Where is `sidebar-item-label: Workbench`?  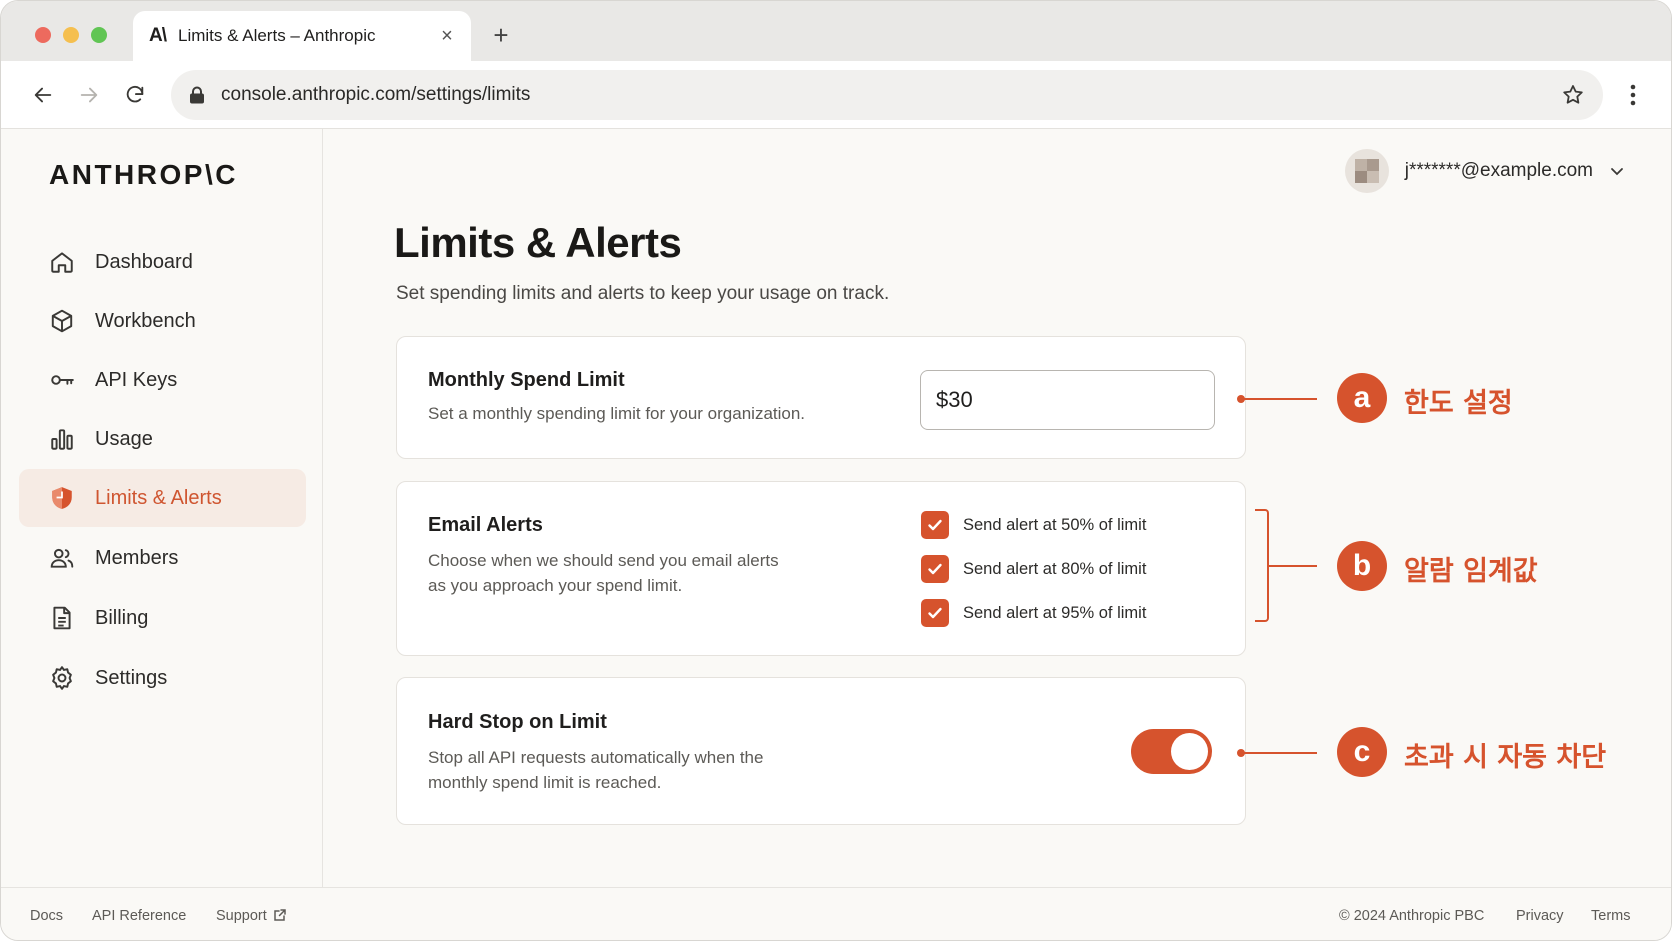
sidebar-item-label: Workbench is located at coordinates (145, 320).